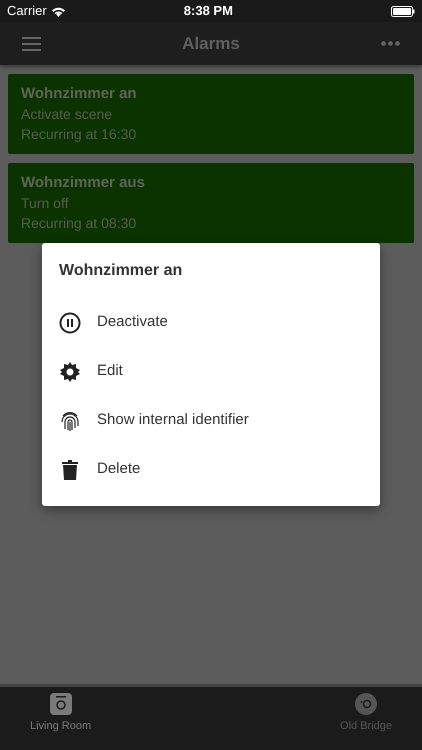  What do you see at coordinates (70, 371) in the screenshot?
I see `settings-icon` at bounding box center [70, 371].